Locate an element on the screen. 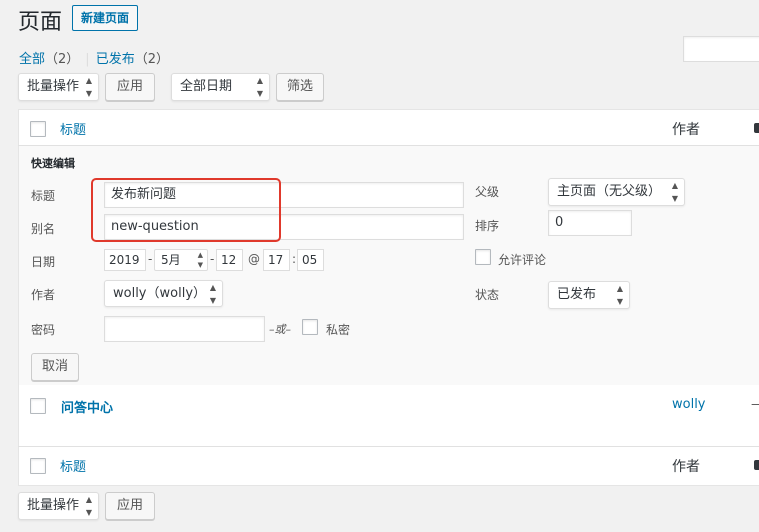  date-filter-value: 全部日期 is located at coordinates (206, 86).